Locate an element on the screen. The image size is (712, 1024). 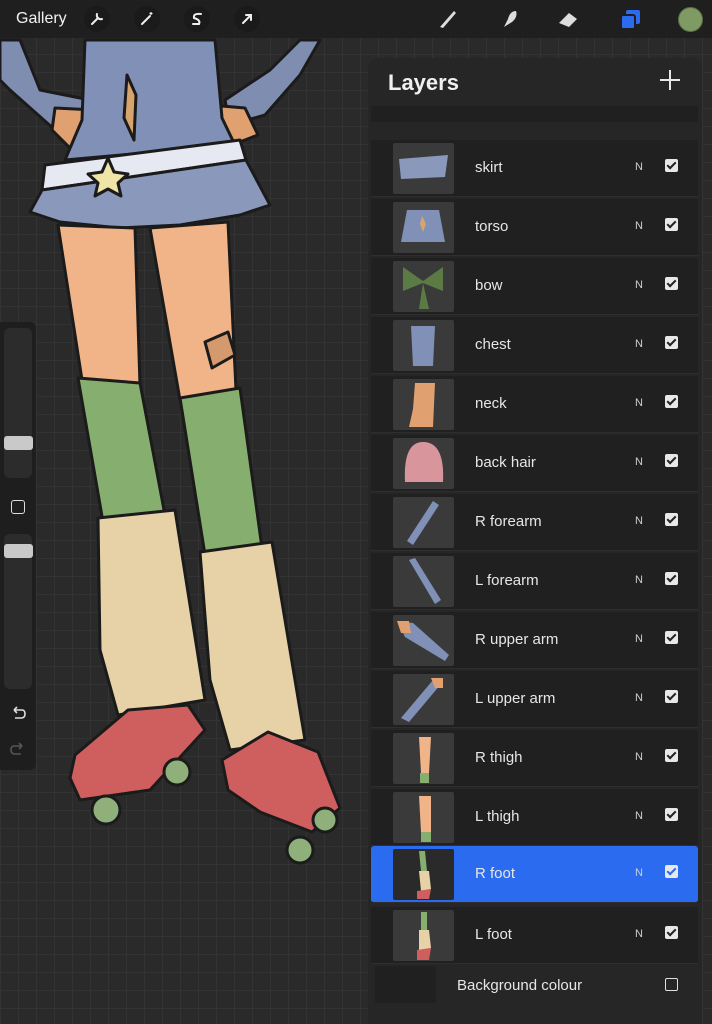
layer-name: skirt is located at coordinates (489, 167).